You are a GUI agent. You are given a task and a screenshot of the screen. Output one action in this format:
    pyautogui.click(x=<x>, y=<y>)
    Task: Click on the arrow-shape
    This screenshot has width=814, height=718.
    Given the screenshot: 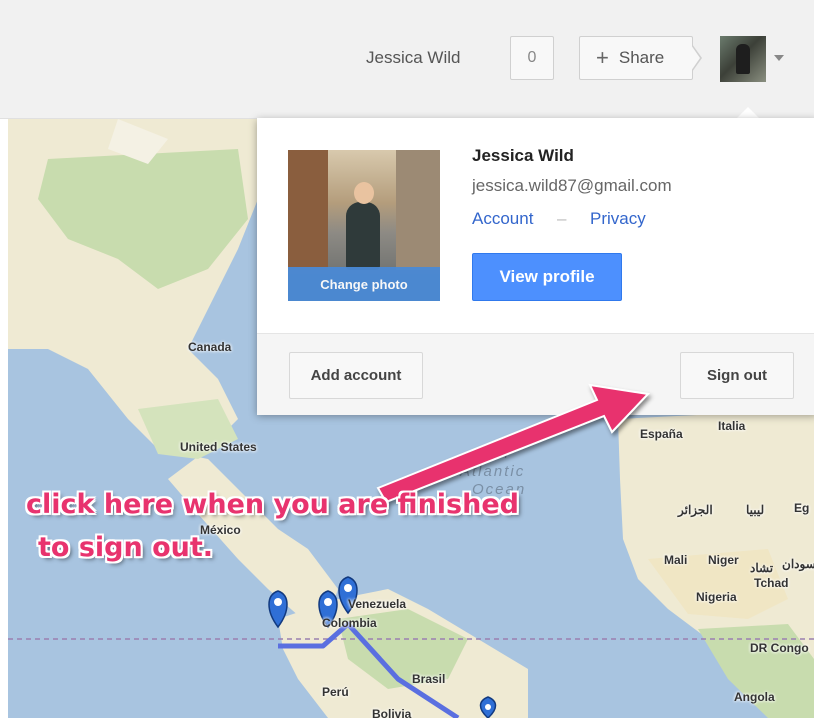 What is the action you would take?
    pyautogui.click(x=513, y=443)
    